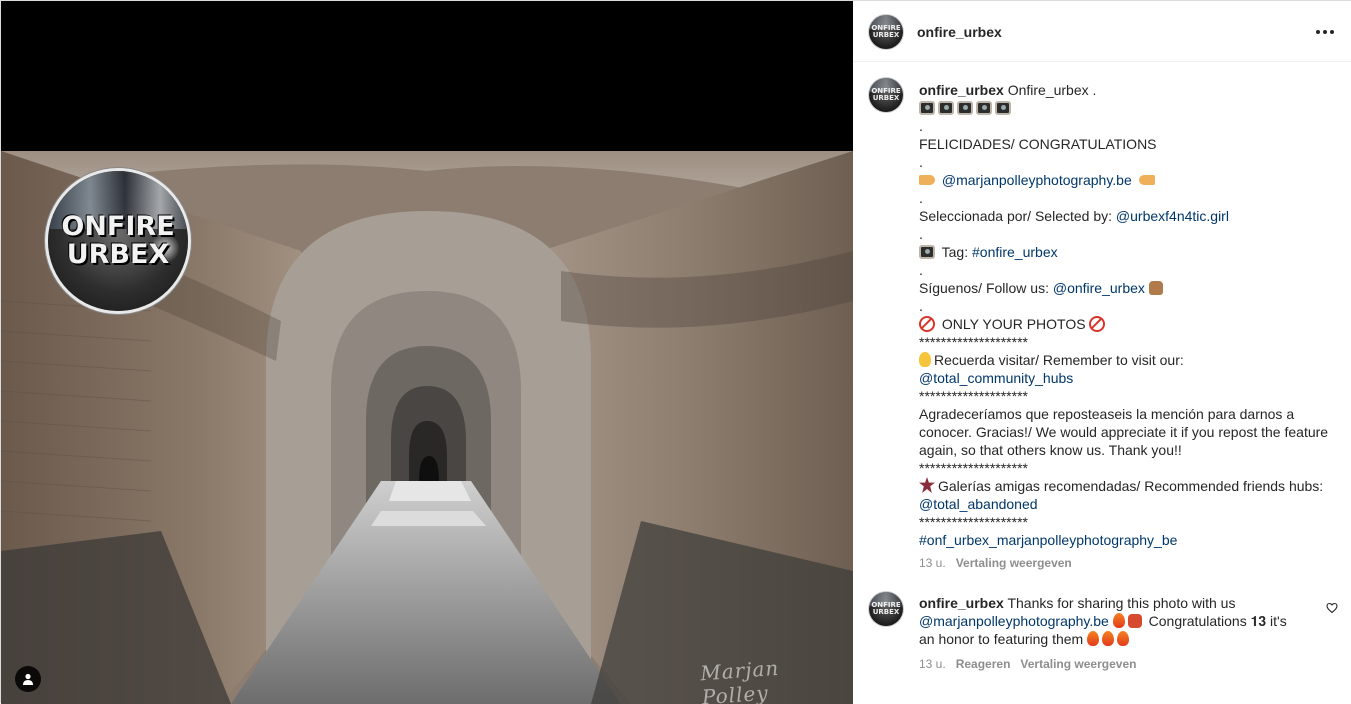 This screenshot has width=1351, height=704. I want to click on caption-meta: 13 u. Vertaling weergeven, so click(995, 563).